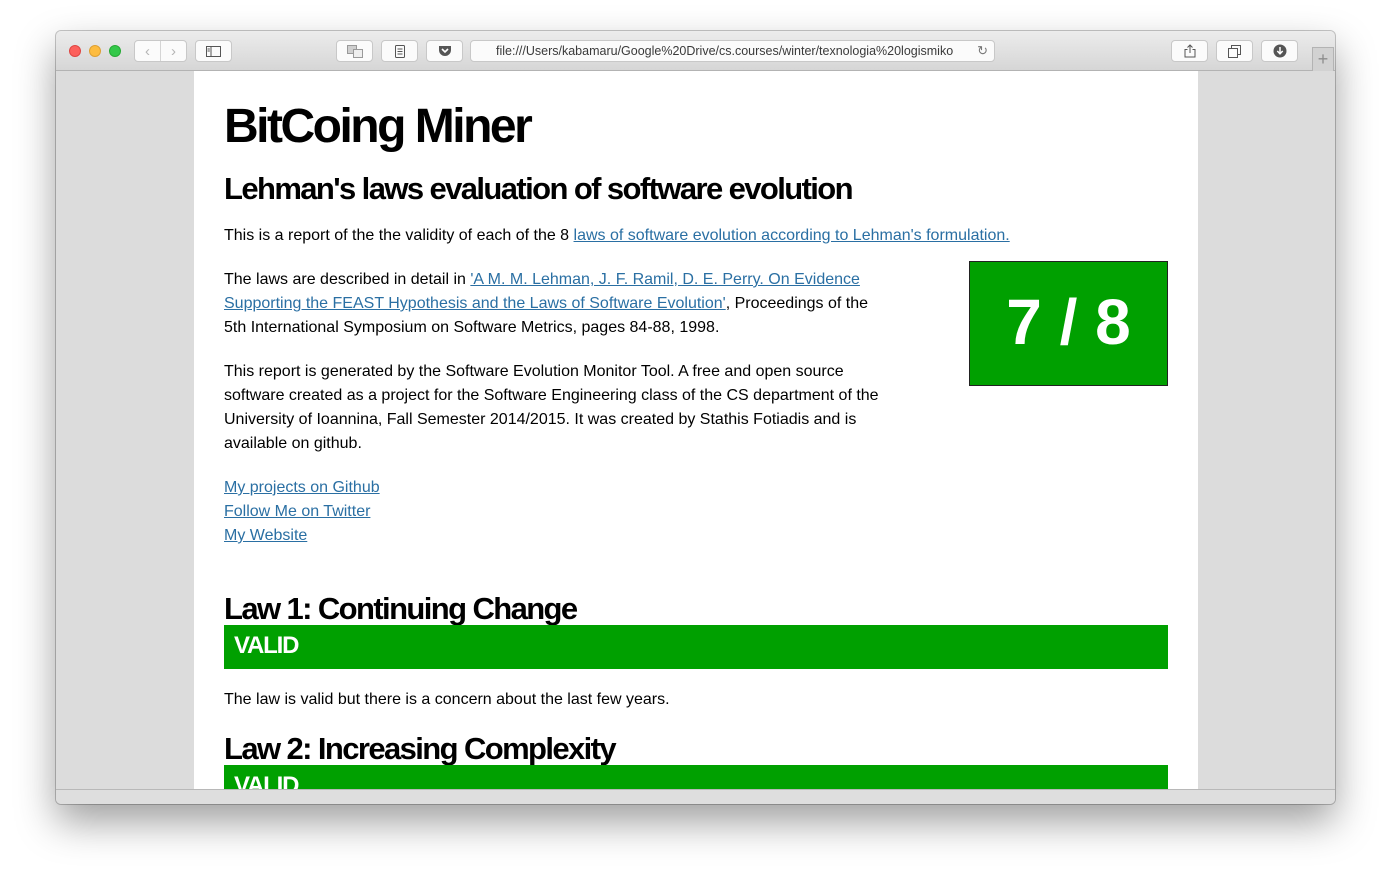  What do you see at coordinates (797, 303) in the screenshot?
I see `described-suffix: , Proceedings of the` at bounding box center [797, 303].